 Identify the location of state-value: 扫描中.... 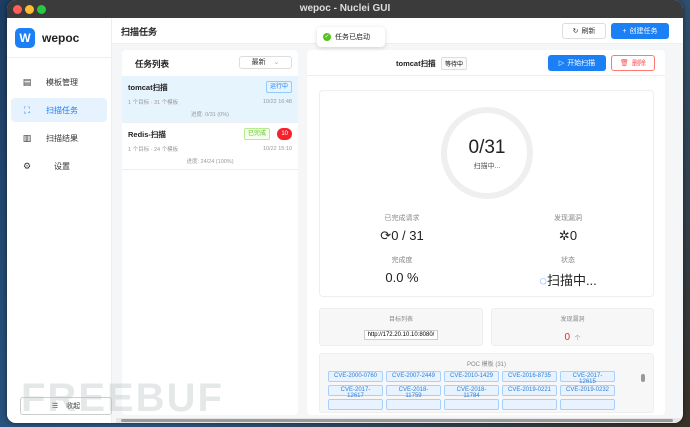
(571, 280).